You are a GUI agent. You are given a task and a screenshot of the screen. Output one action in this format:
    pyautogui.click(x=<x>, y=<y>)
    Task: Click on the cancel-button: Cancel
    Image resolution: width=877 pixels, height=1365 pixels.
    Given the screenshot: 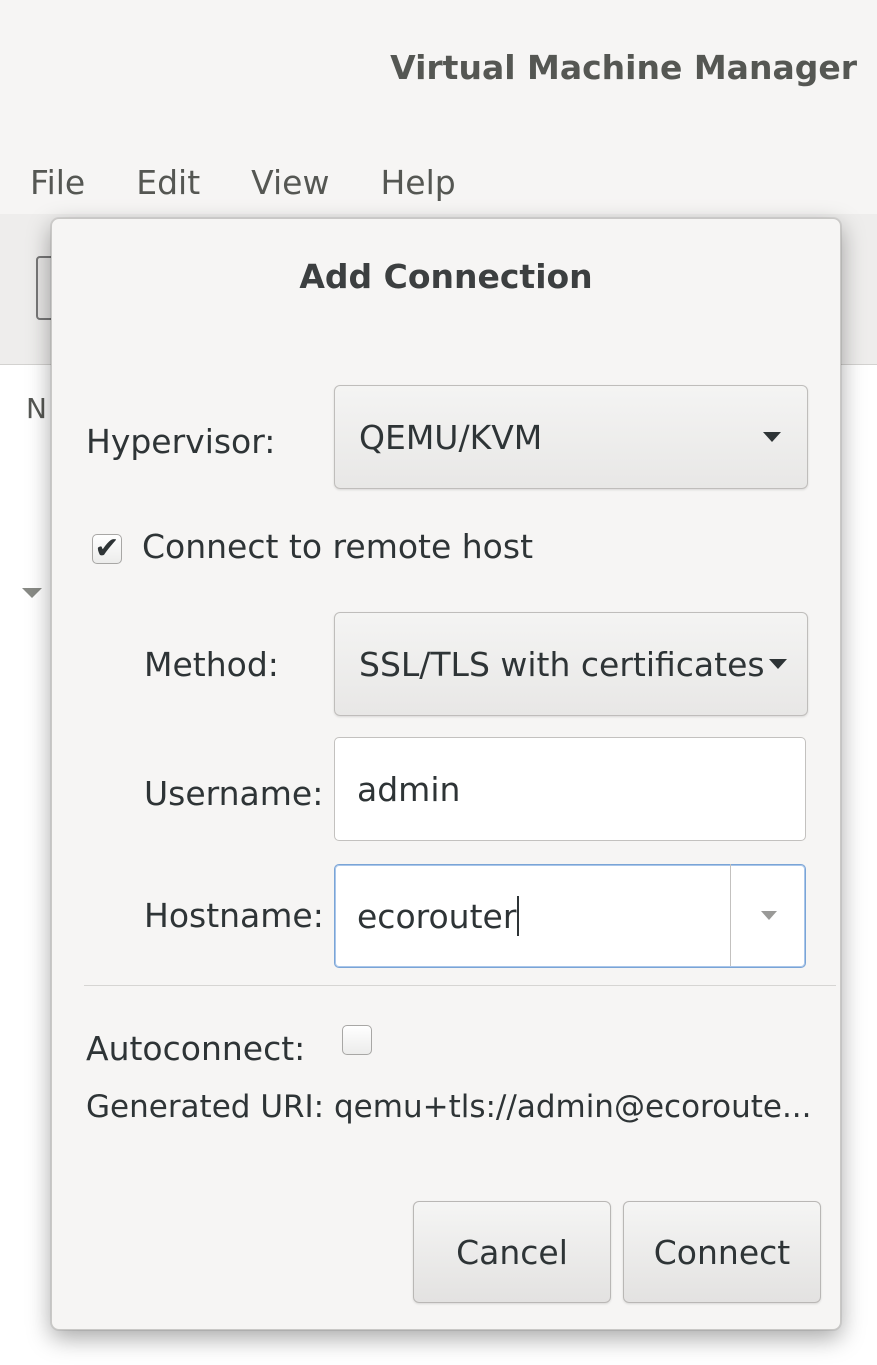 What is the action you would take?
    pyautogui.click(x=512, y=1252)
    